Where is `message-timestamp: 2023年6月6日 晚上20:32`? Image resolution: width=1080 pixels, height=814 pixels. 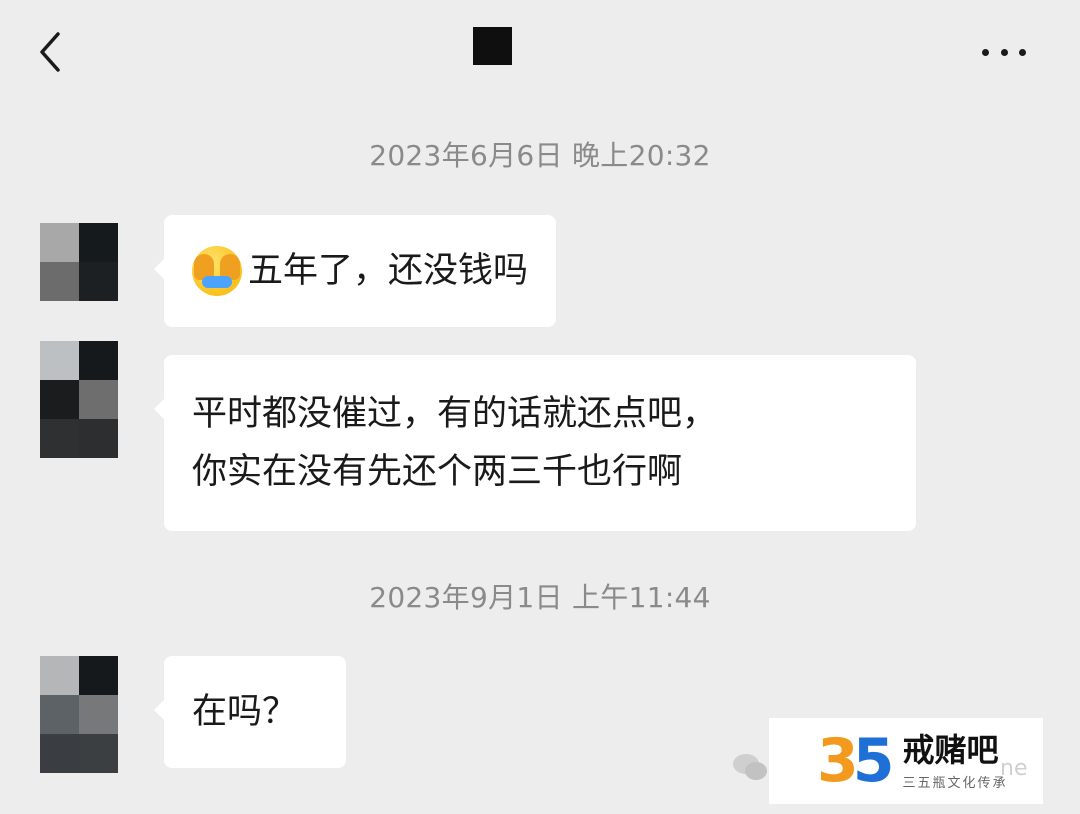 message-timestamp: 2023年6月6日 晚上20:32 is located at coordinates (540, 155).